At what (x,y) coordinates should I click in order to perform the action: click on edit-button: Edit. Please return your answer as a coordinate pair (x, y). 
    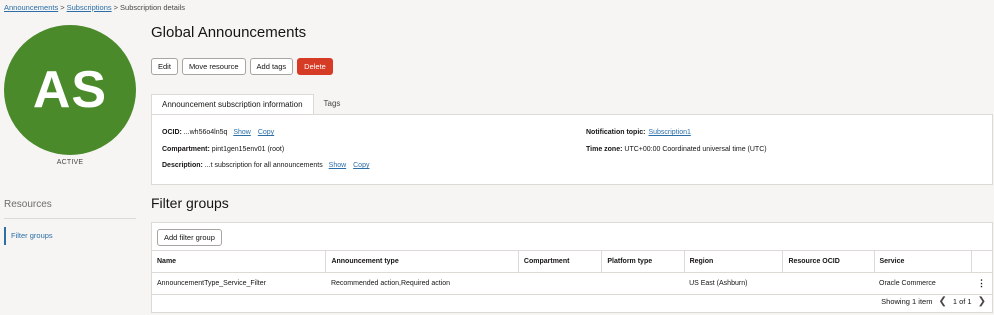
    Looking at the image, I should click on (164, 66).